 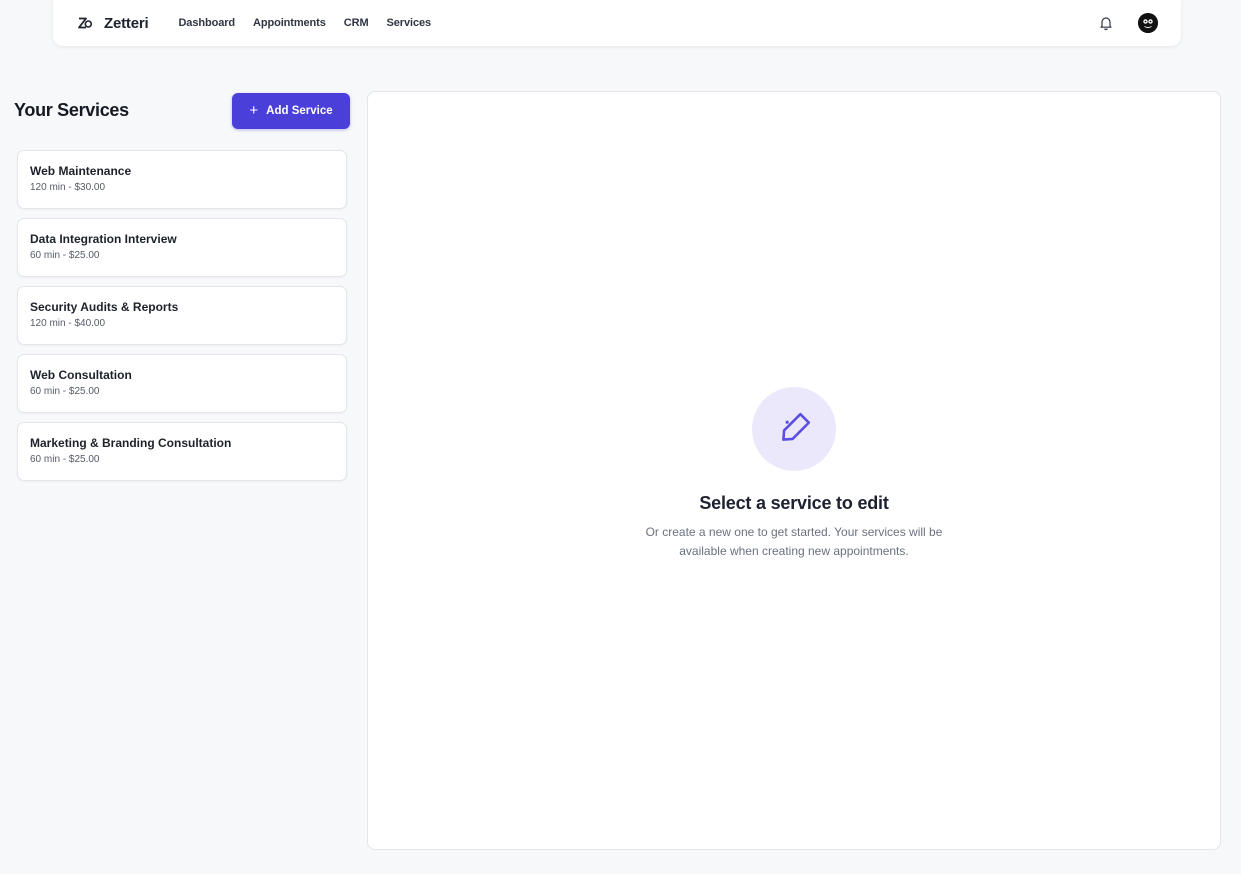 I want to click on service-card-web-maintenance: Web Maintenance 120 min - $30.00, so click(x=182, y=179).